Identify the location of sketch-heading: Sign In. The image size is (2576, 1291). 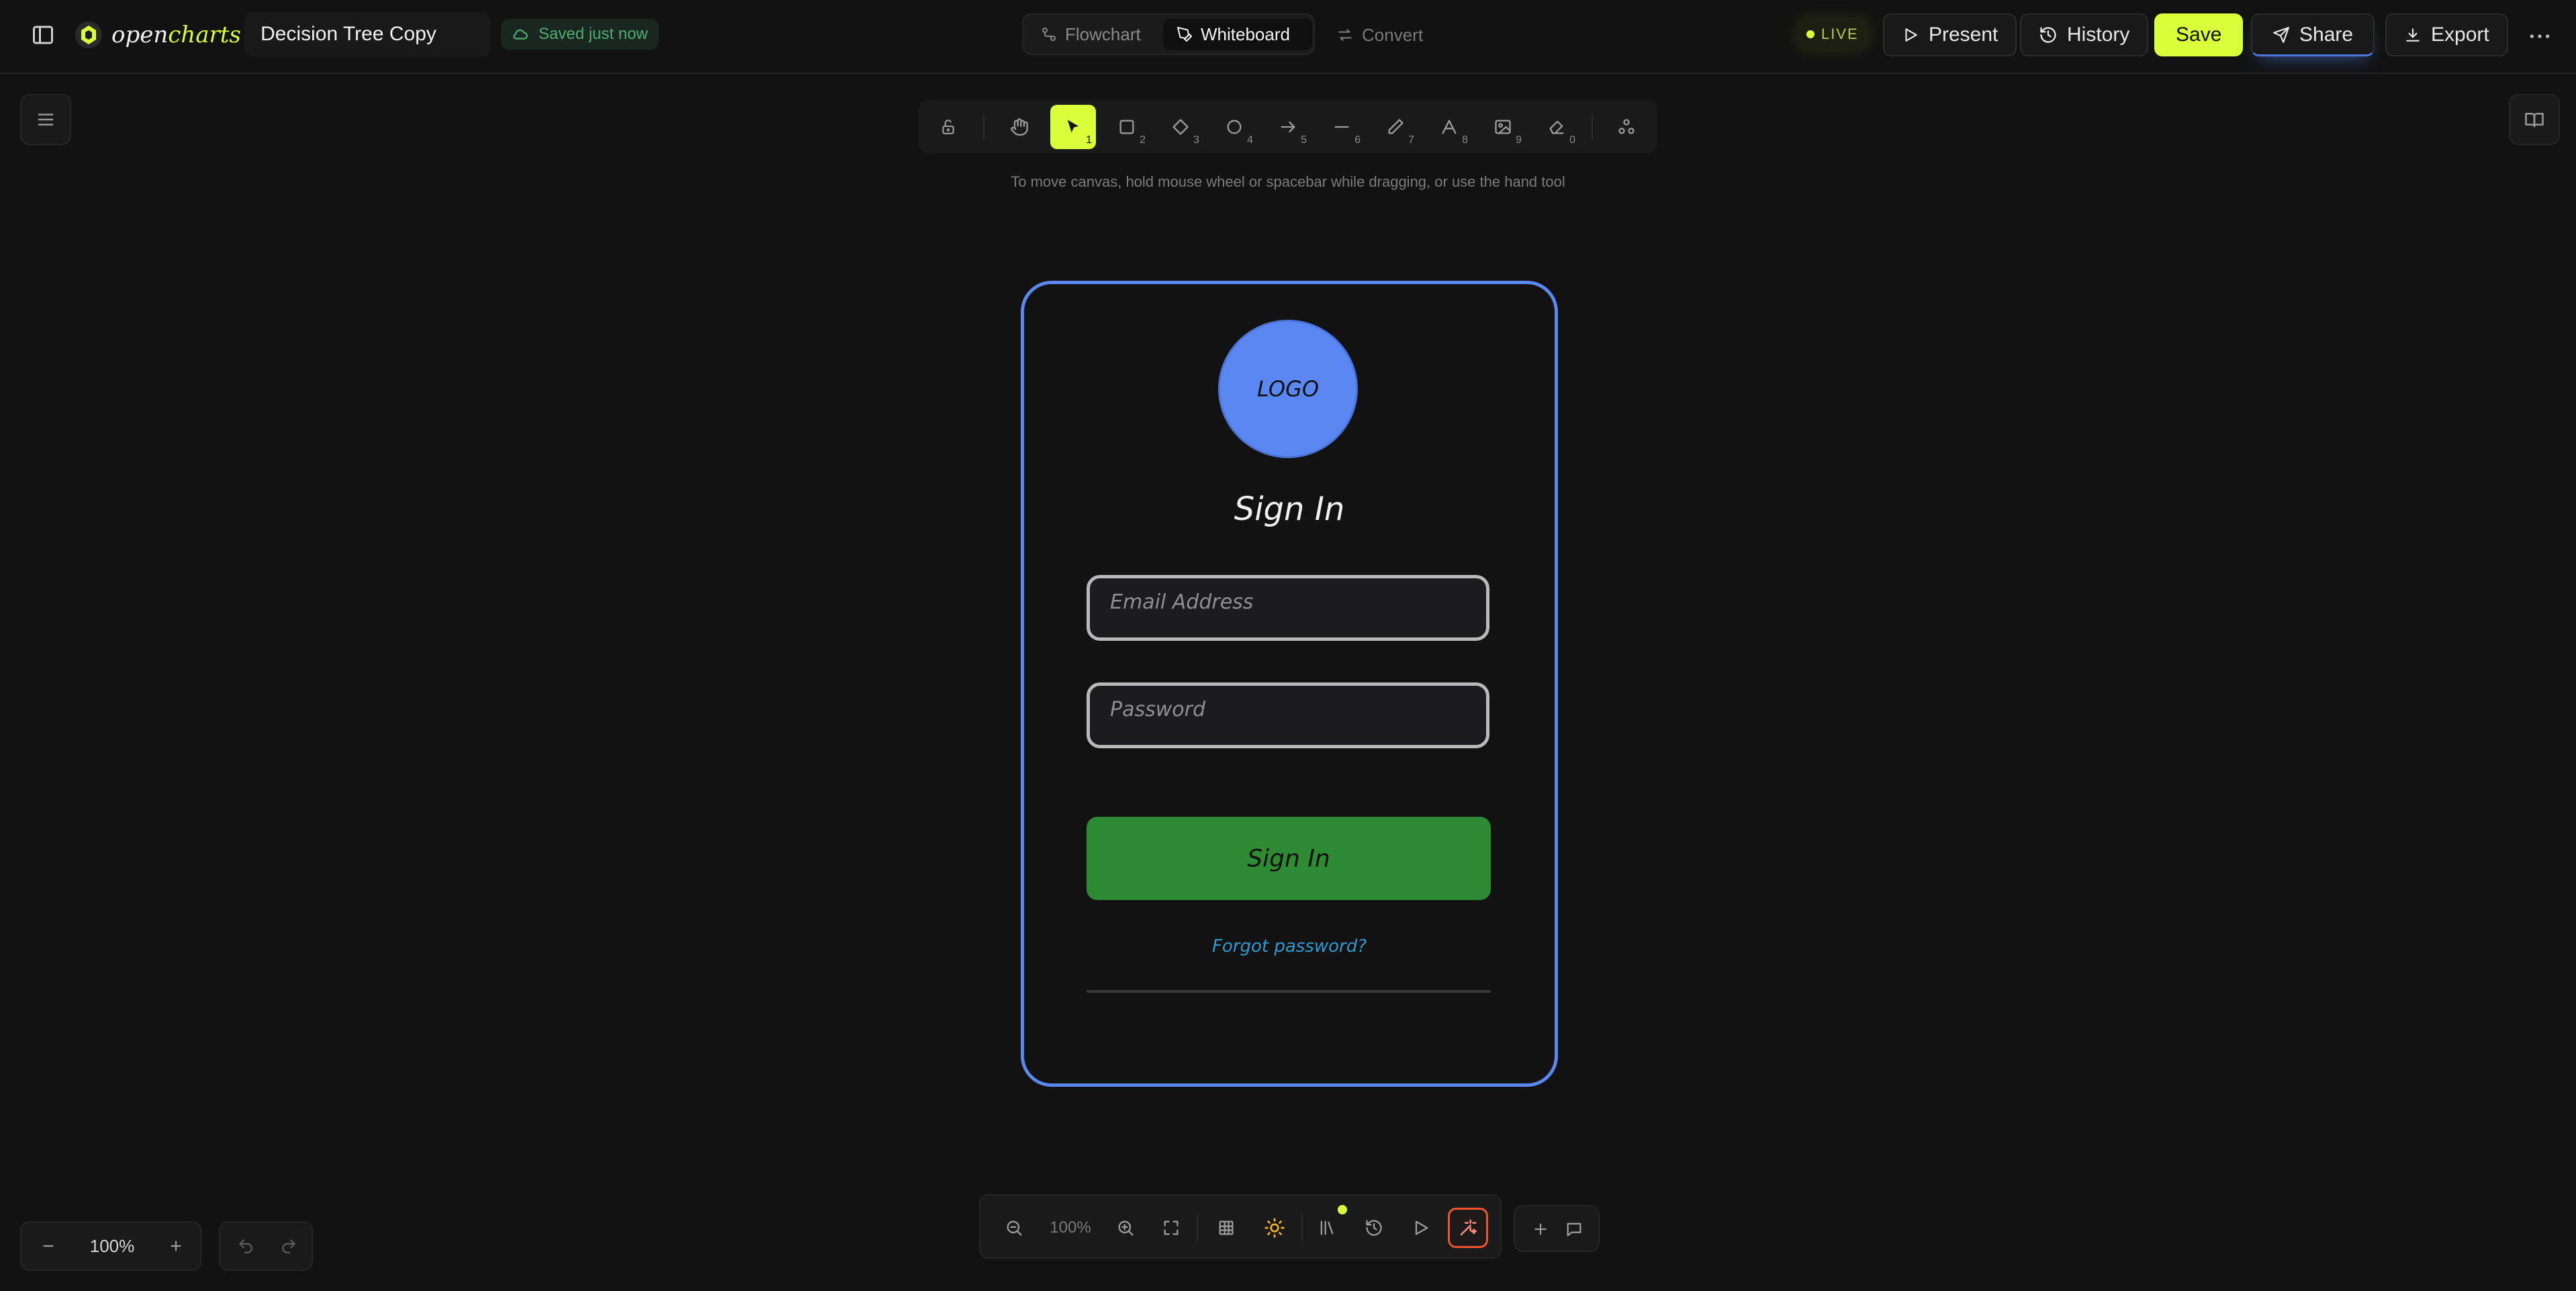
(1289, 509).